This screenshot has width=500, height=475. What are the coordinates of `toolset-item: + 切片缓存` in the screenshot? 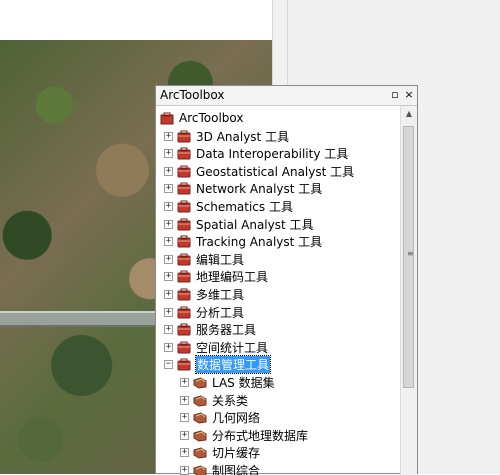 It's located at (220, 452).